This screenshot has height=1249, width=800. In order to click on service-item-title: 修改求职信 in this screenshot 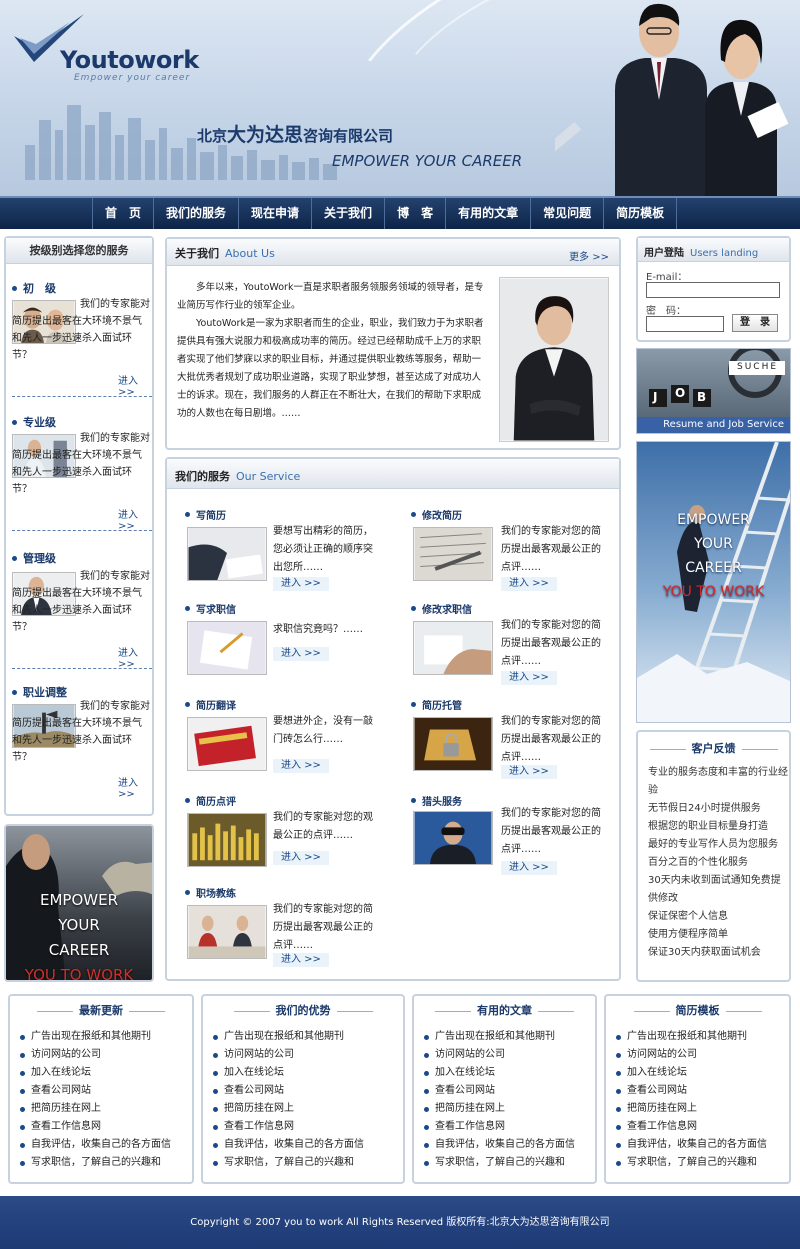, I will do `click(441, 608)`.